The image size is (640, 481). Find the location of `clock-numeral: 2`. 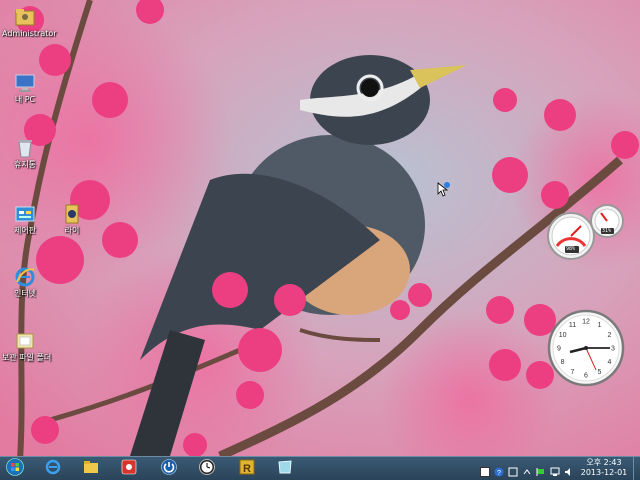

clock-numeral: 2 is located at coordinates (609, 335).